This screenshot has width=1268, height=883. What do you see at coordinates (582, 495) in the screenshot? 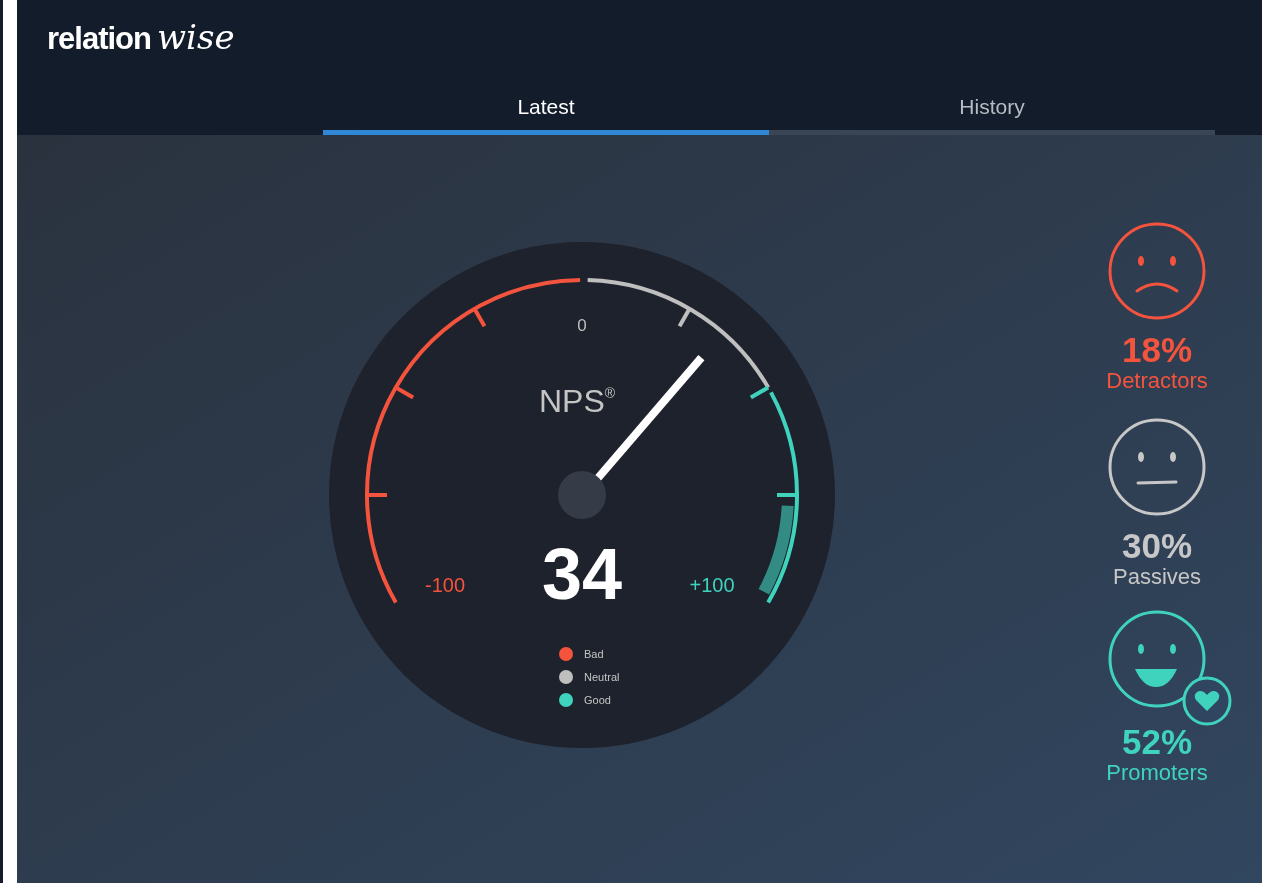
I see `gauge-hub` at bounding box center [582, 495].